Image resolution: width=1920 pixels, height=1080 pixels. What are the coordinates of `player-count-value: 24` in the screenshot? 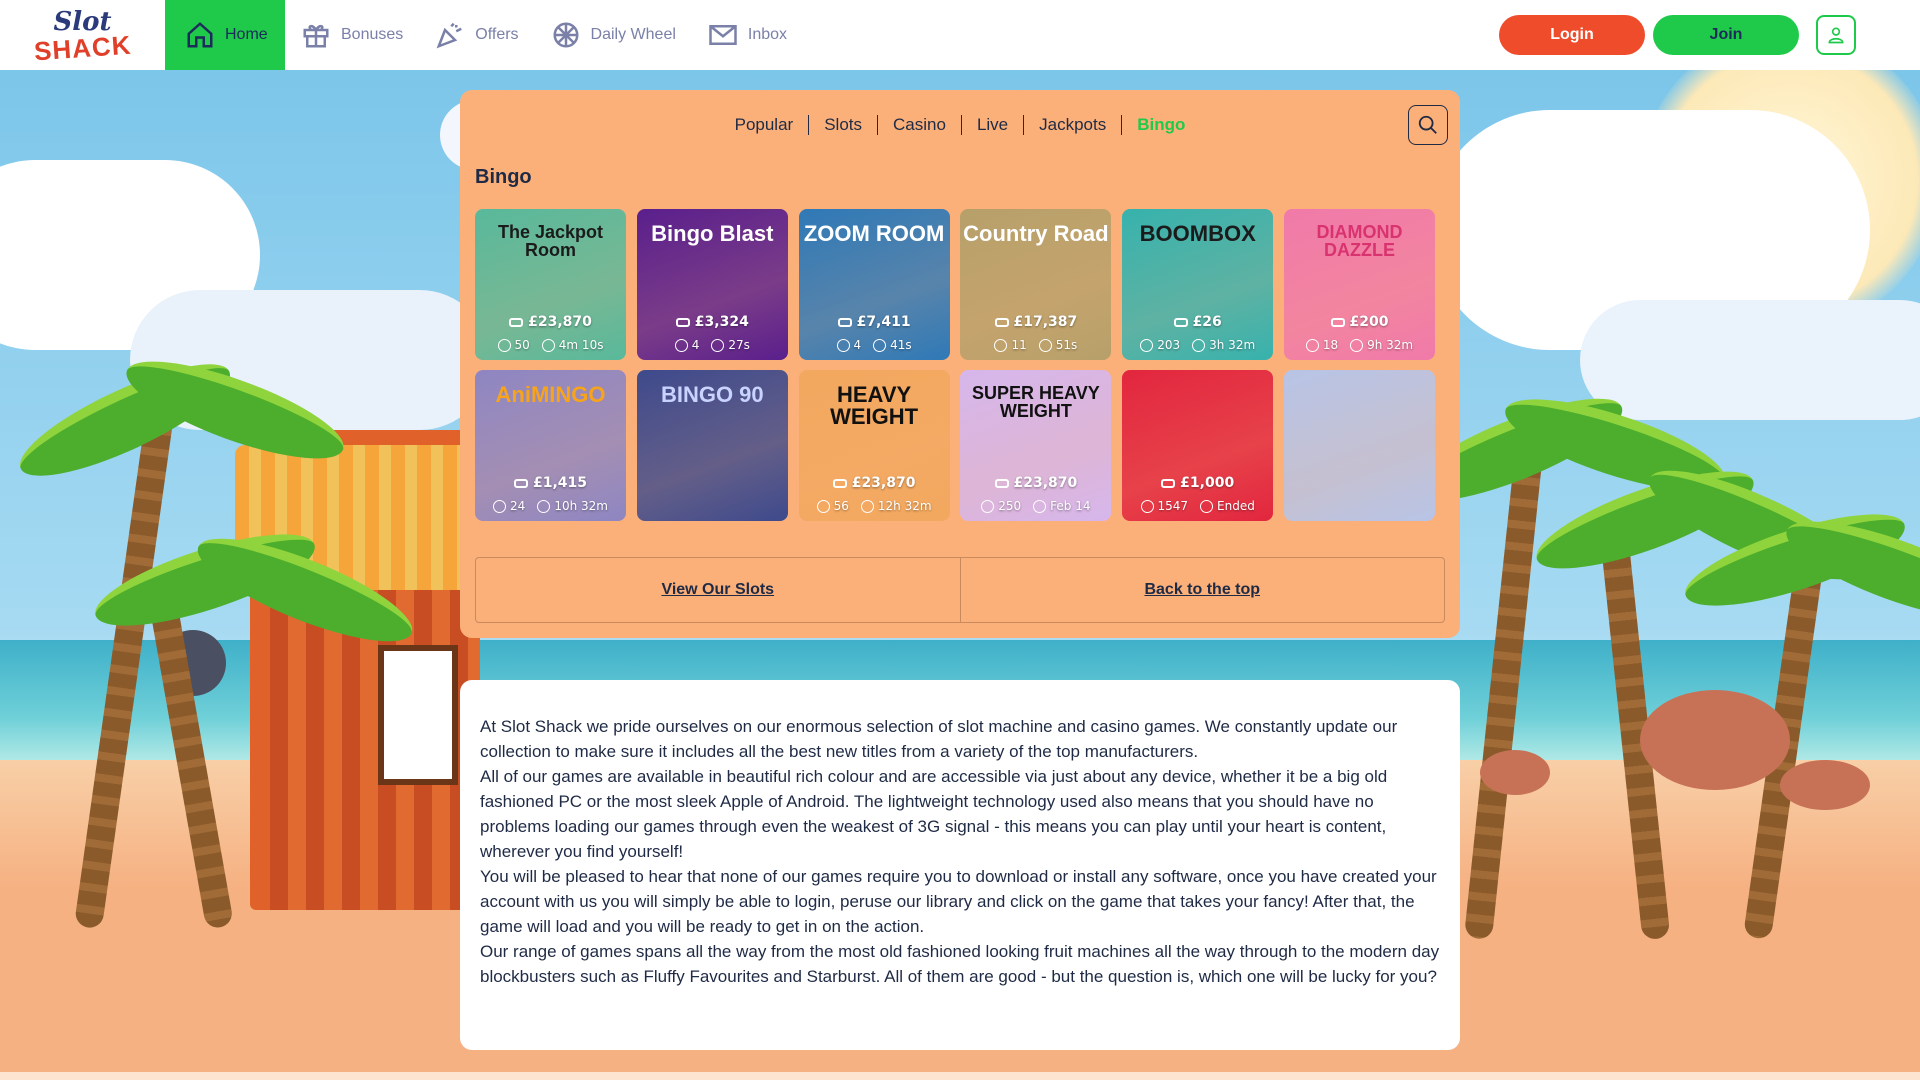 It's located at (518, 506).